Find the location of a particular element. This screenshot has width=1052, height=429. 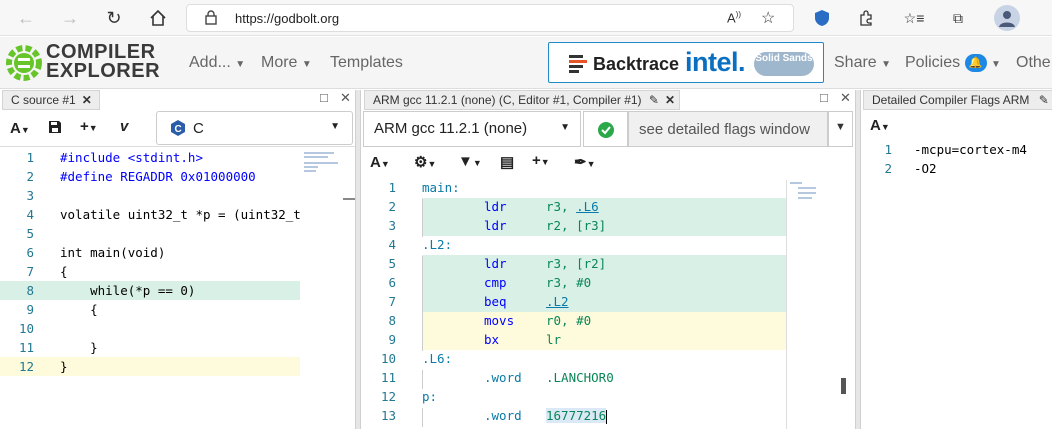

policies-menu: Policies 🔔 ▼ is located at coordinates (953, 63).